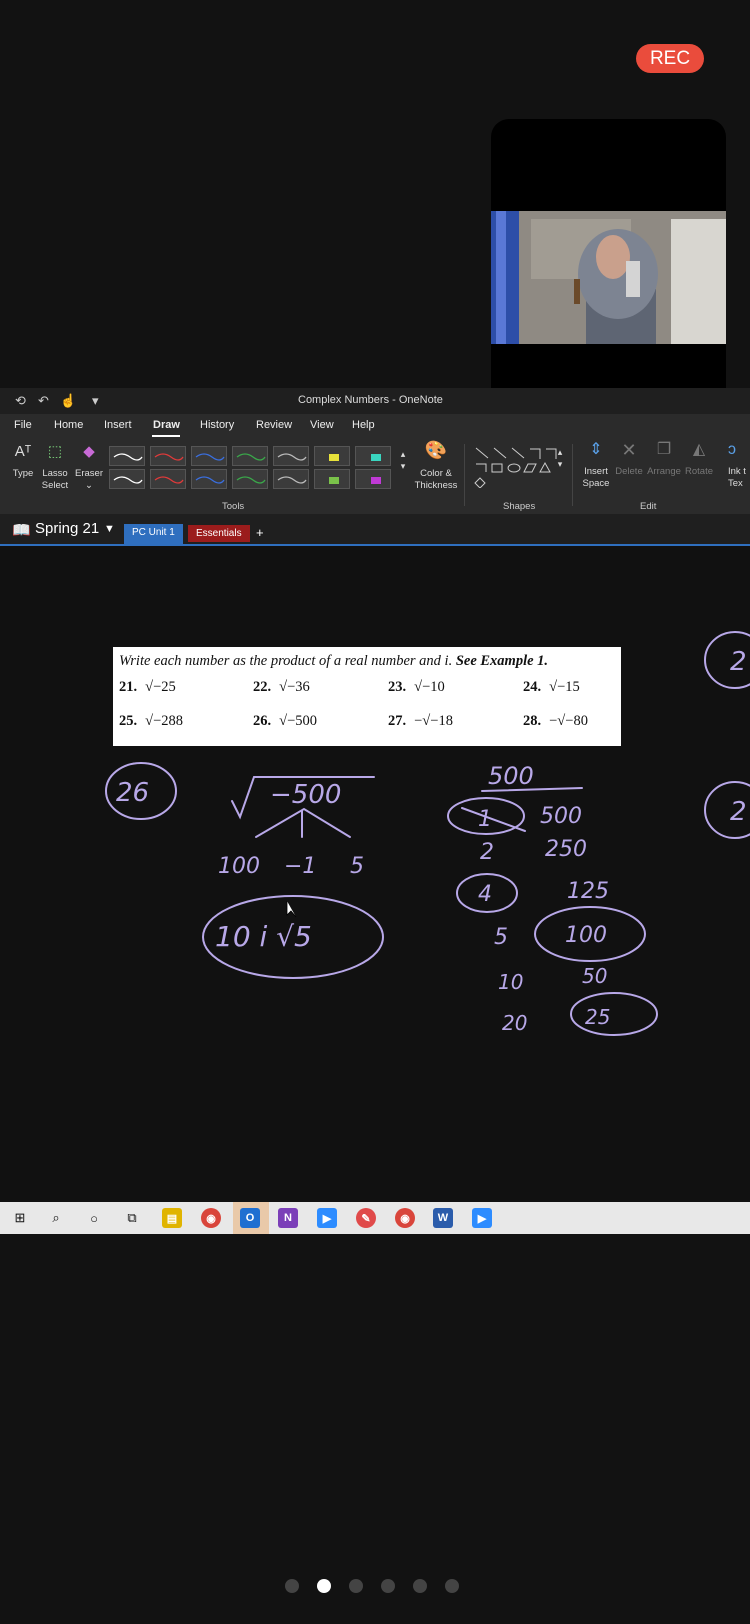  I want to click on ink-margin-2: 2, so click(738, 812).